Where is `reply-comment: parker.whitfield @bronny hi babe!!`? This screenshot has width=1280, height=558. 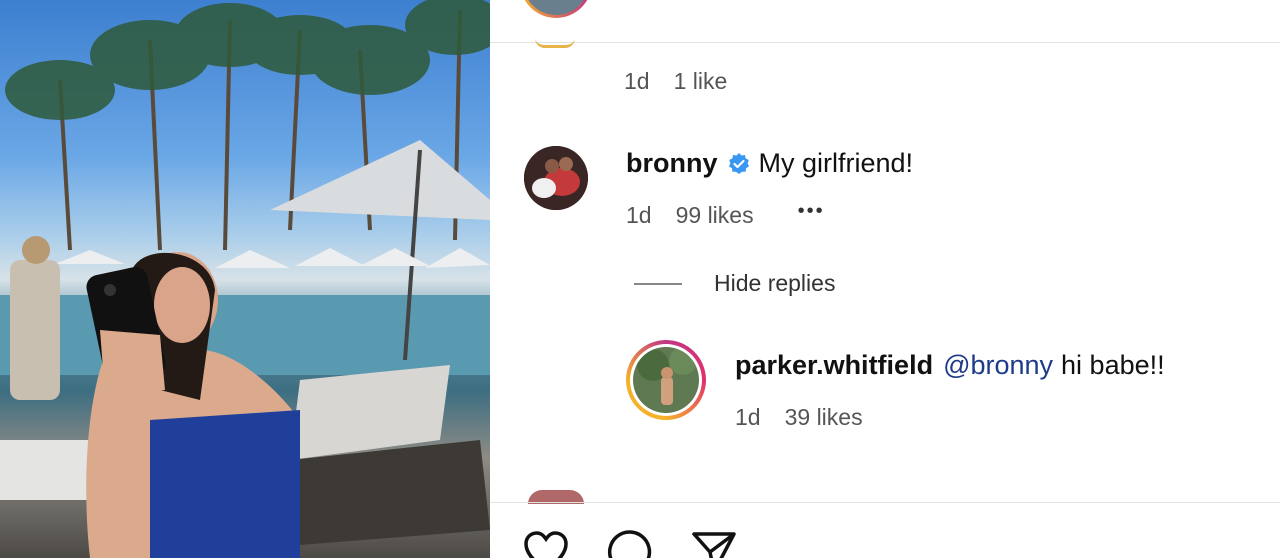
reply-comment: parker.whitfield @bronny hi babe!! is located at coordinates (950, 365).